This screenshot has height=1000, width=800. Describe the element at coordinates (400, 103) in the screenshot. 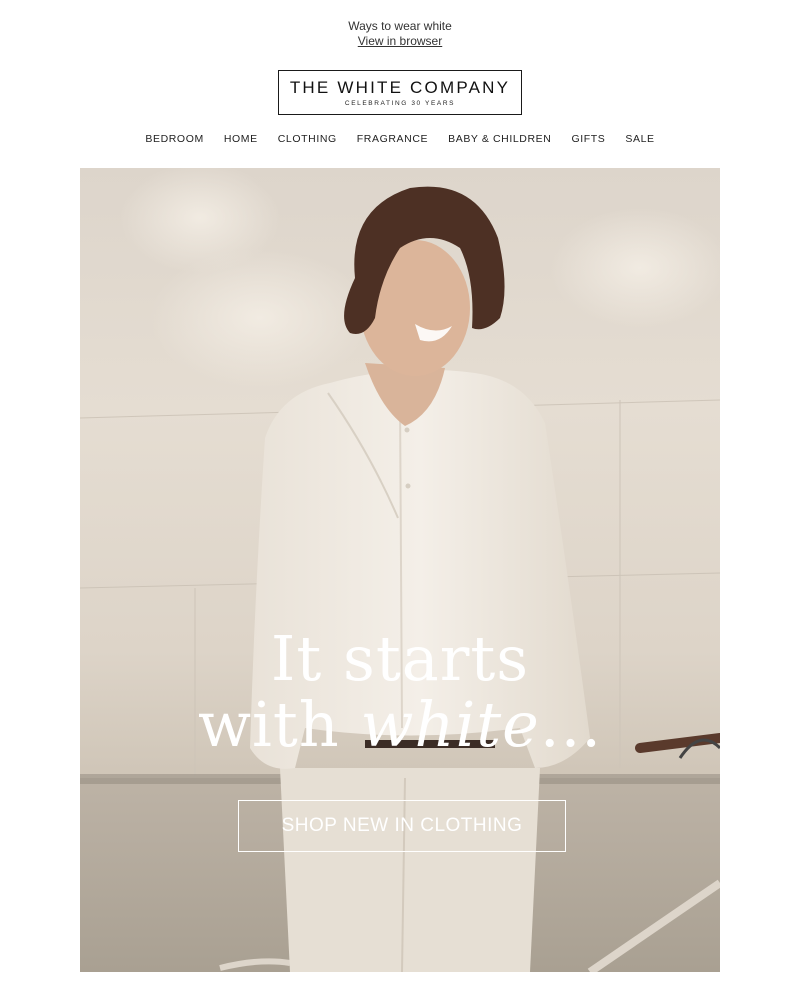

I see `logo-tagline: CELEBRATING 30 YEARS` at that location.